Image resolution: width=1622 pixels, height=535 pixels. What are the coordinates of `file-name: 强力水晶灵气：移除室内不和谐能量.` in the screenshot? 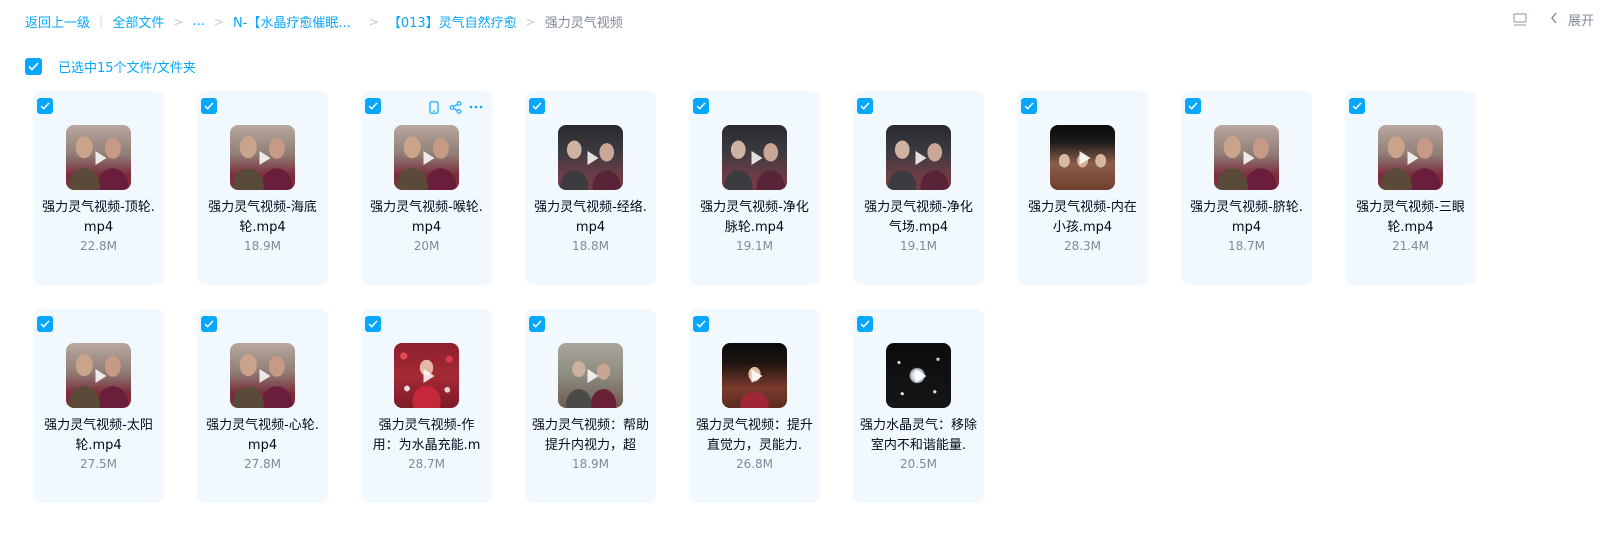 It's located at (918, 436).